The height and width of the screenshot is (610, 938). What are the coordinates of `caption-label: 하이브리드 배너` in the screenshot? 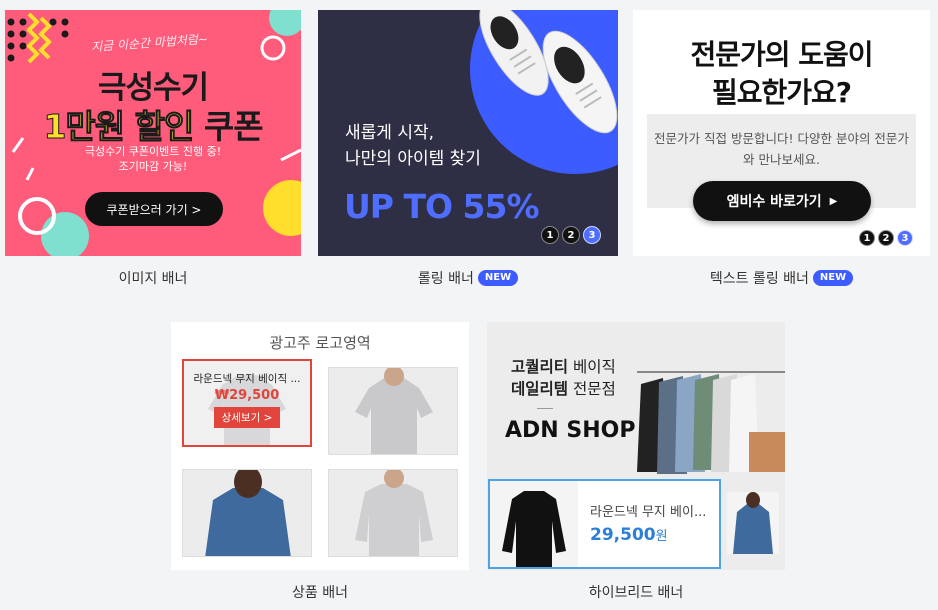 It's located at (636, 593).